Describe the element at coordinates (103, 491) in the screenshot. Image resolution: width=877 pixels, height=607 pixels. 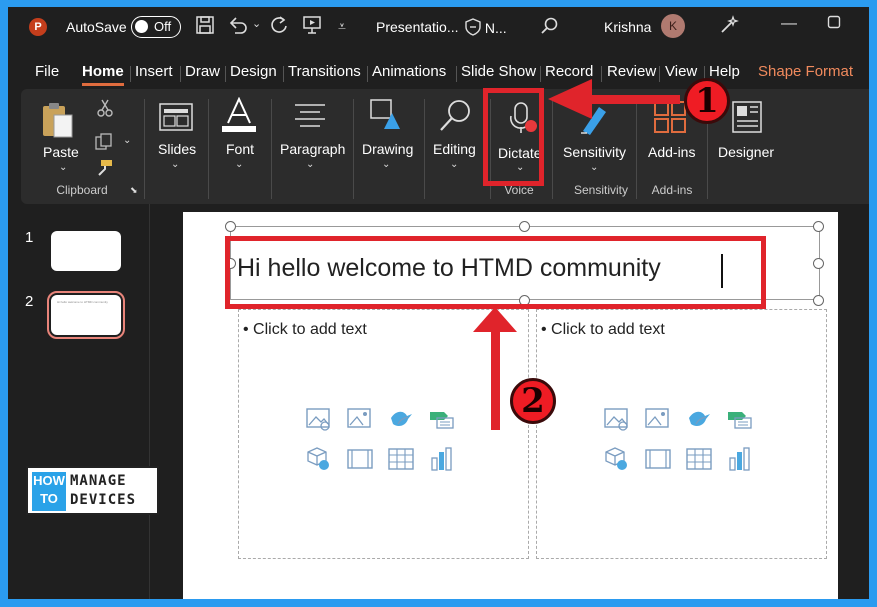
I see `logo-right-block: MANAGE DEVICES` at that location.